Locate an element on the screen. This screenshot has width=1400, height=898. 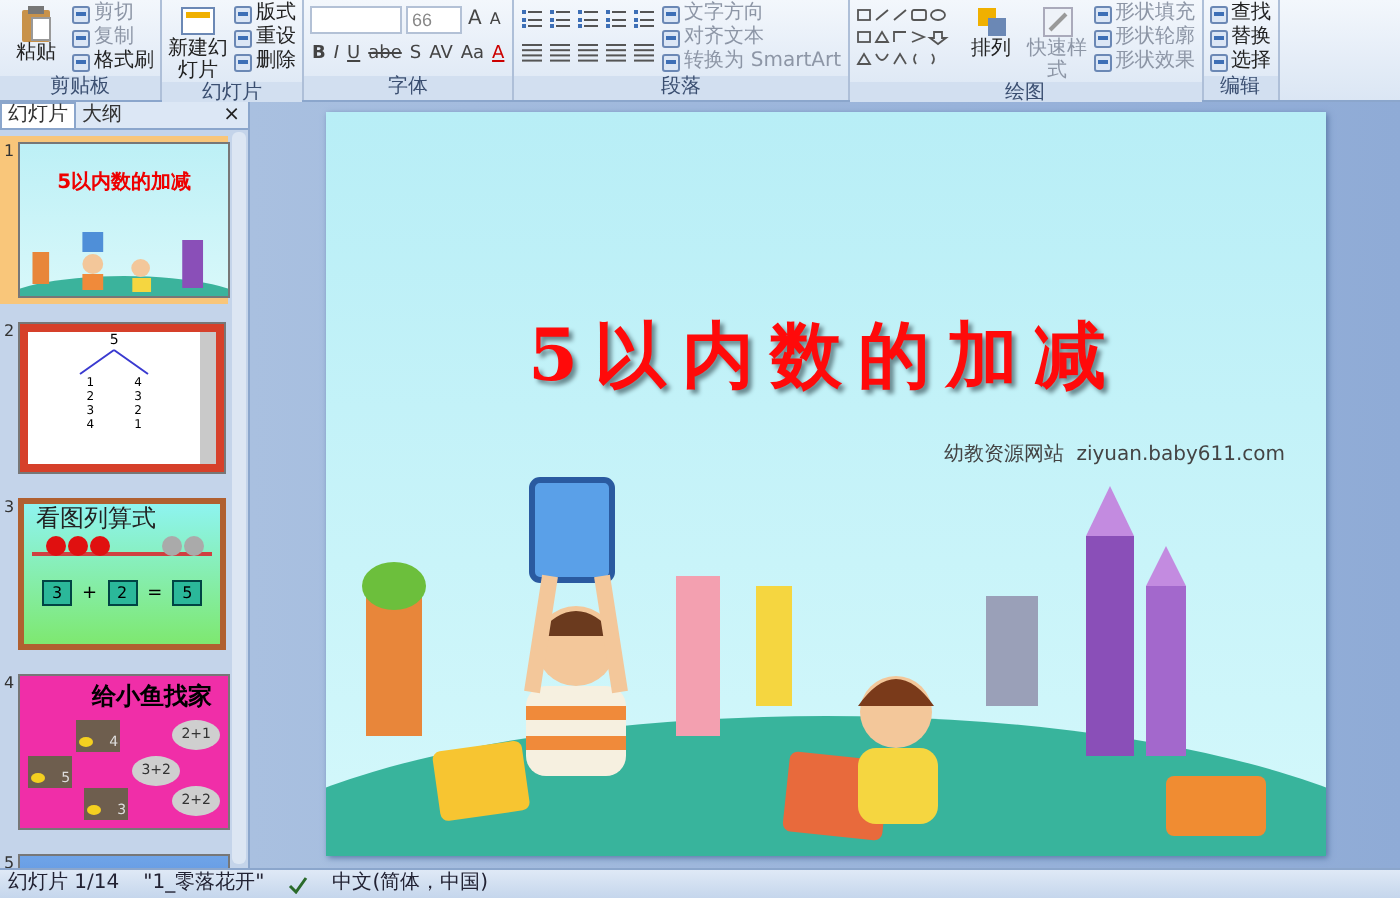
number-box: 2 is located at coordinates (122, 593).